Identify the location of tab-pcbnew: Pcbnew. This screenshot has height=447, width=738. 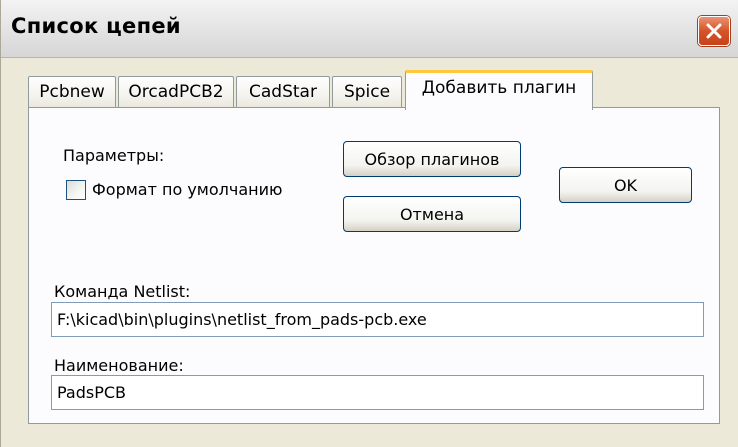
(72, 92).